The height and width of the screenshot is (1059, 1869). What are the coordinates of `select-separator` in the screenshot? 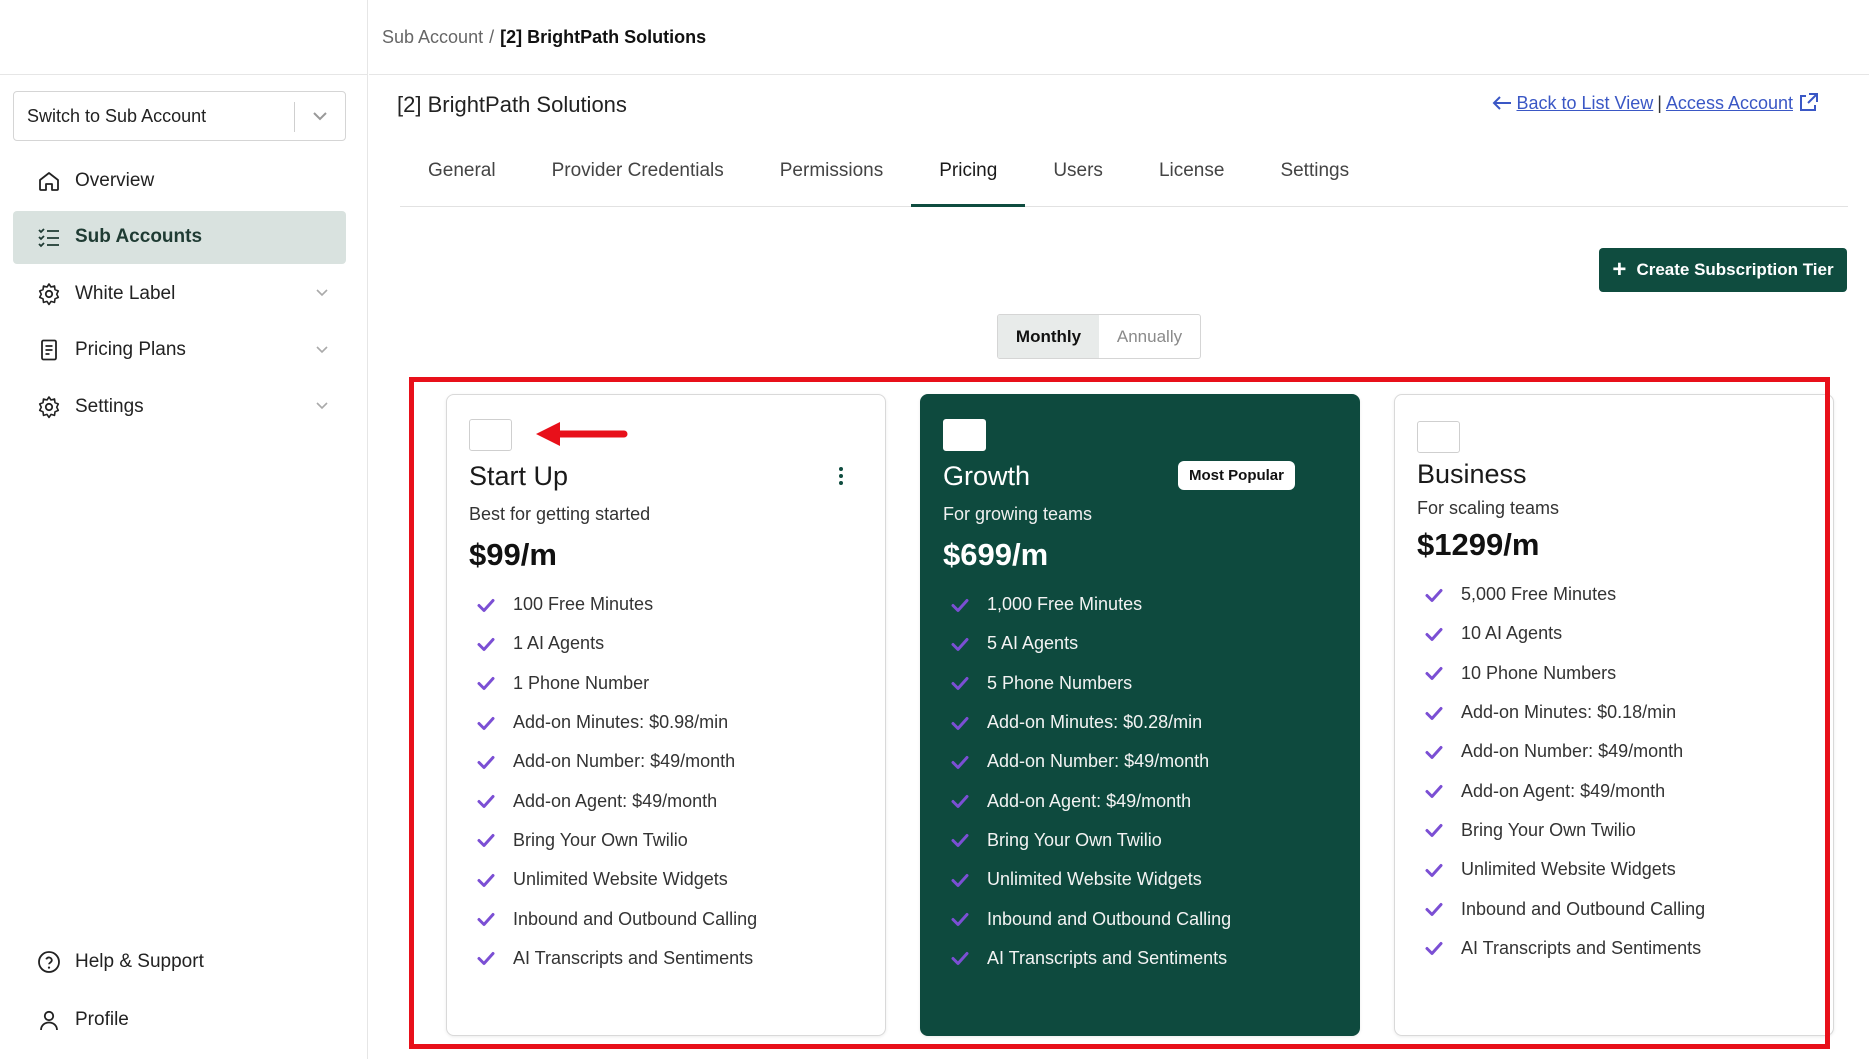 It's located at (294, 117).